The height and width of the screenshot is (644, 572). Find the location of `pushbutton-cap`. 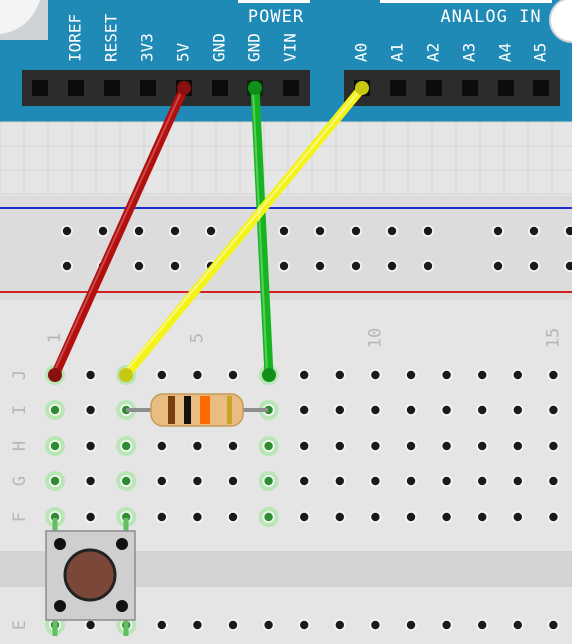

pushbutton-cap is located at coordinates (90, 575).